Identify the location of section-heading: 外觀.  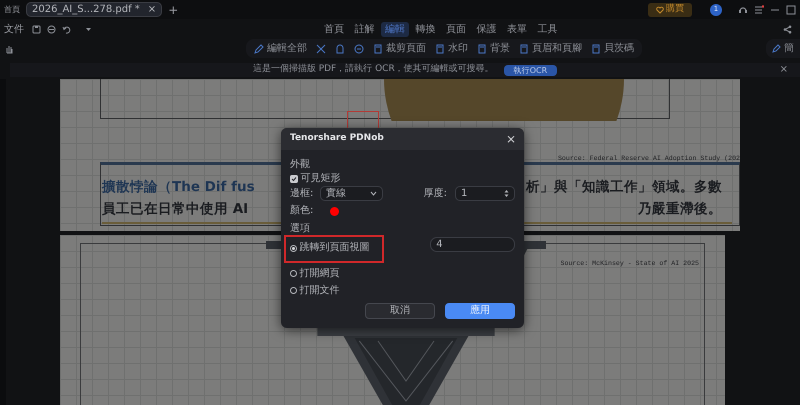
(300, 165).